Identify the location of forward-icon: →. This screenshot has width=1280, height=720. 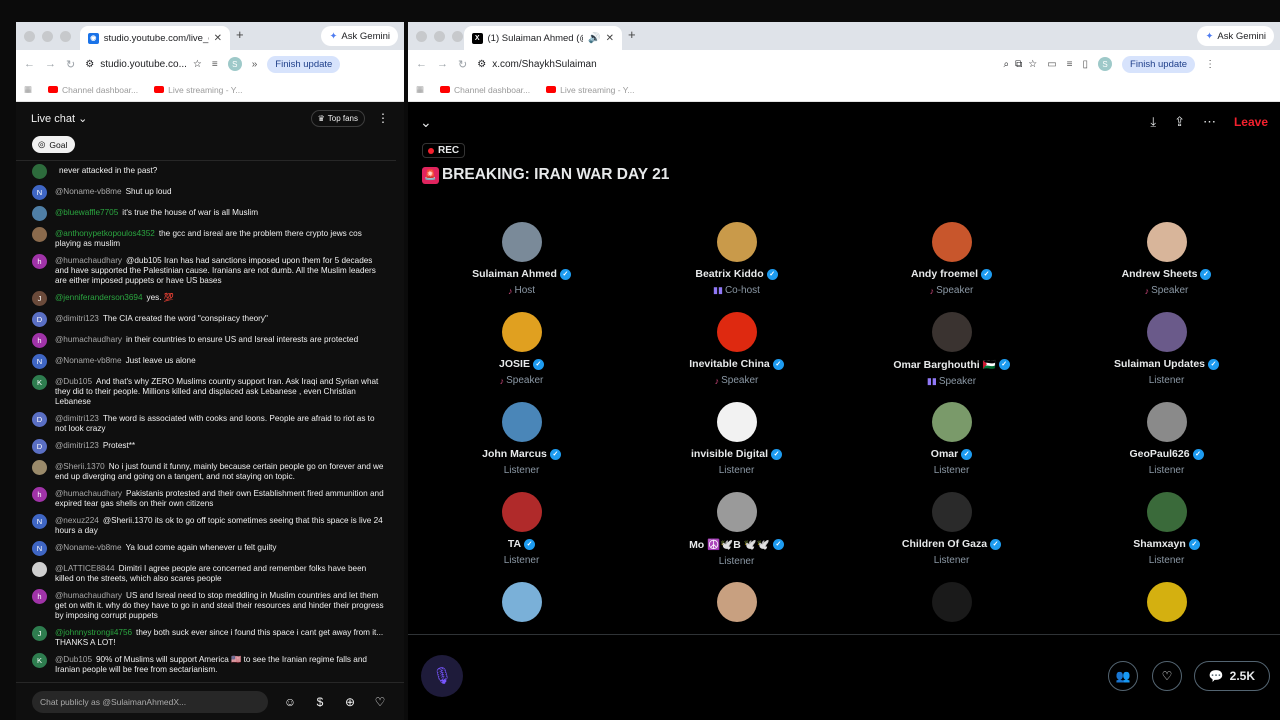
(50, 64).